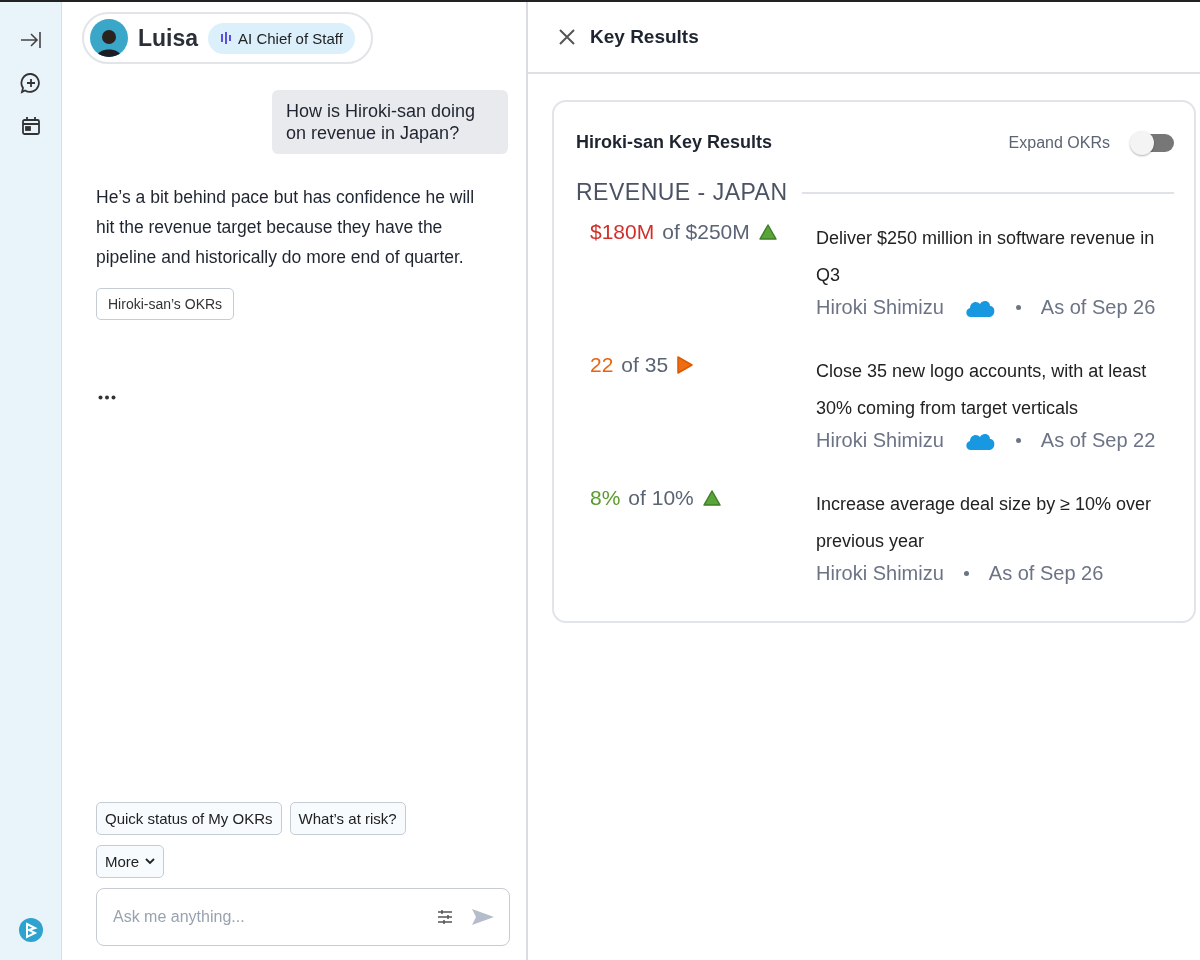  Describe the element at coordinates (602, 365) in the screenshot. I see `current-value: 22` at that location.